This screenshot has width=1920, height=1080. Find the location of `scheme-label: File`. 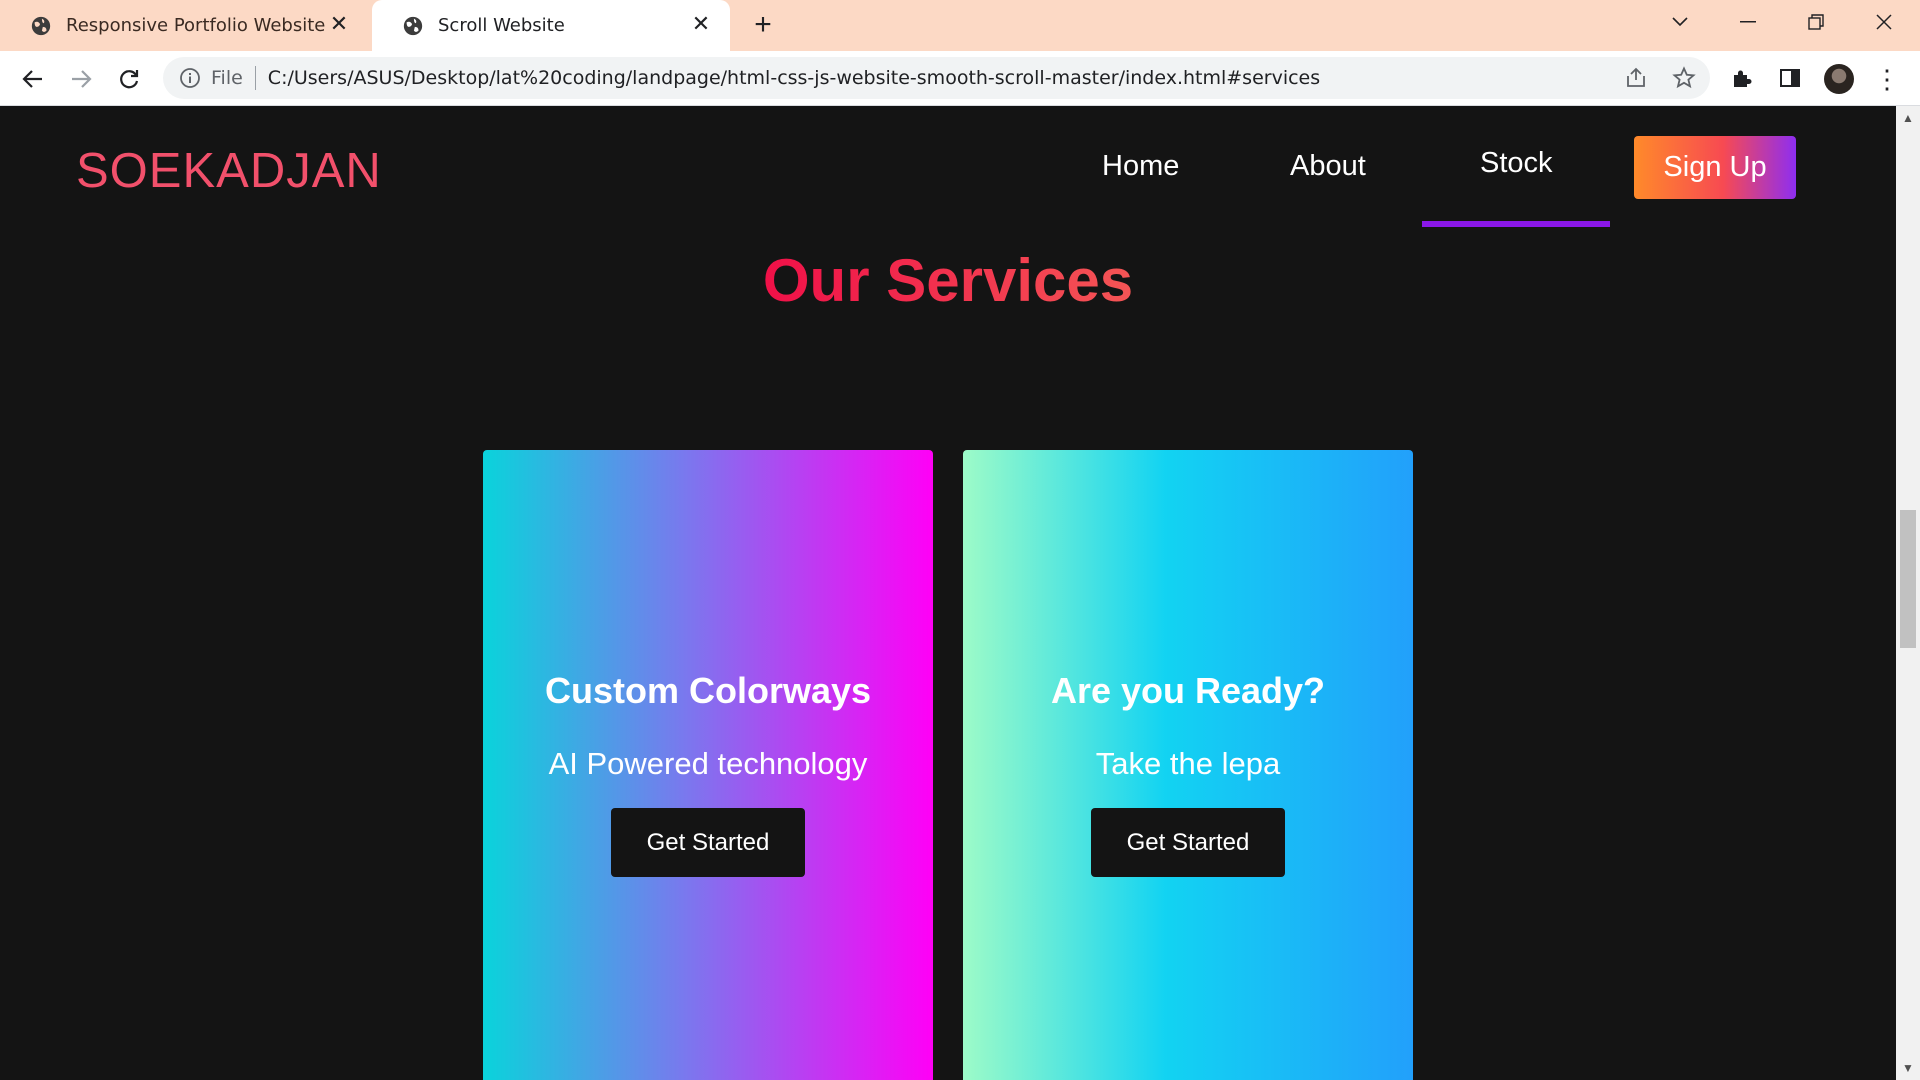

scheme-label: File is located at coordinates (227, 78).